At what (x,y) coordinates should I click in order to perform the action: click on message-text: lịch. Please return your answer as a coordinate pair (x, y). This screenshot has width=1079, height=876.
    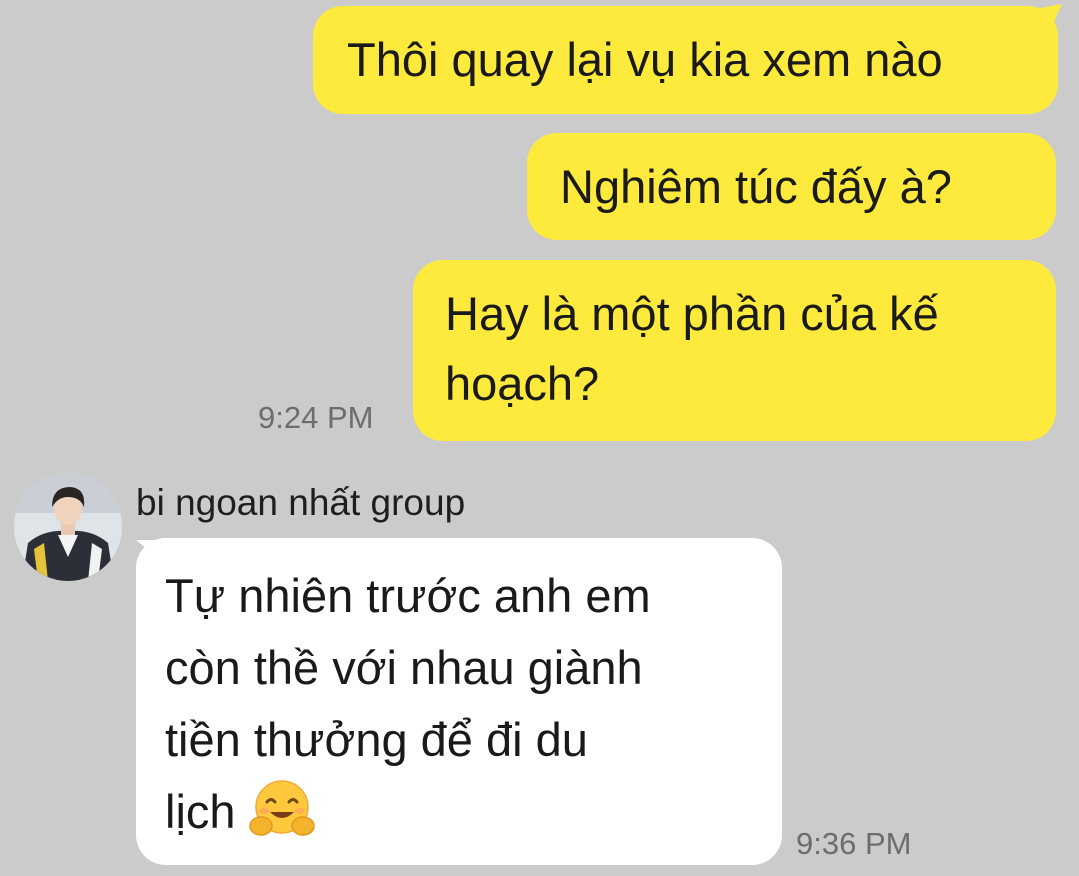
    Looking at the image, I should click on (200, 811).